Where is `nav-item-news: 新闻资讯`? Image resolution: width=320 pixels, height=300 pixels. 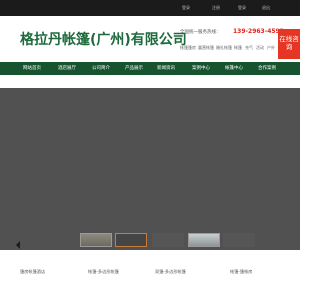
nav-item-news: 新闻资讯 is located at coordinates (166, 68).